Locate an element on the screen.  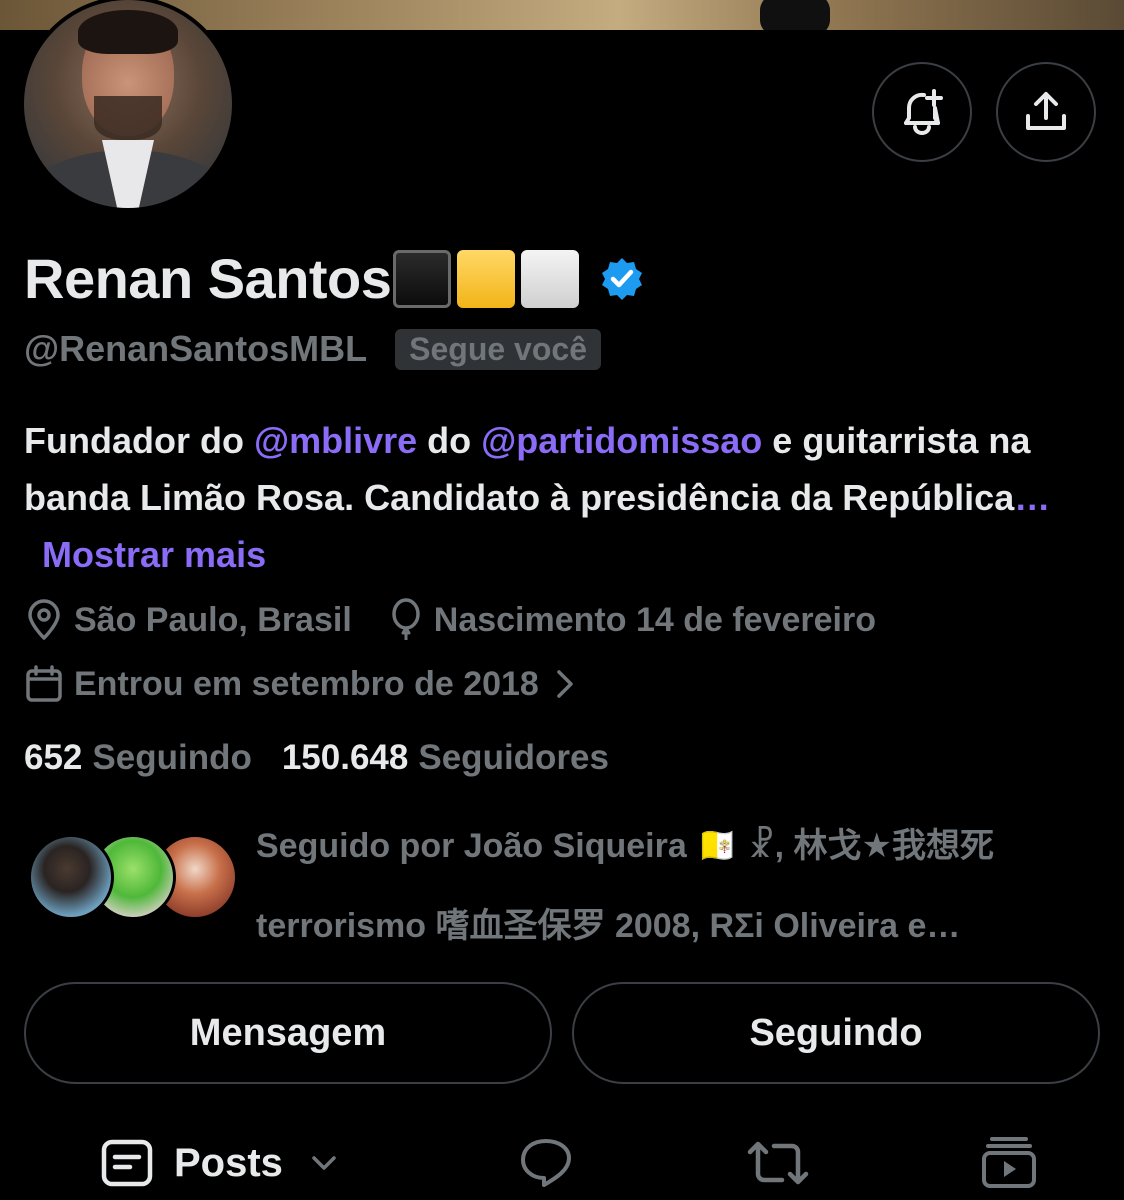
profile-avatar is located at coordinates (128, 106).